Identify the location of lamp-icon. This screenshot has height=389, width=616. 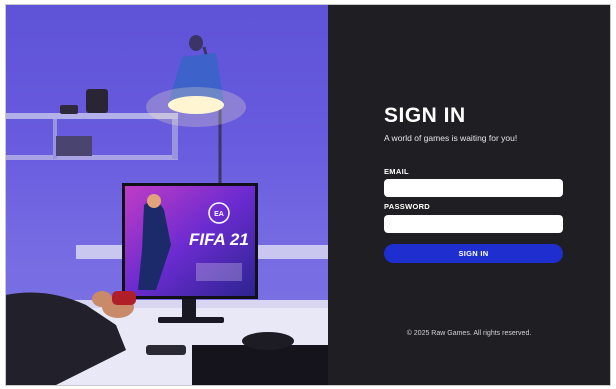
(196, 43).